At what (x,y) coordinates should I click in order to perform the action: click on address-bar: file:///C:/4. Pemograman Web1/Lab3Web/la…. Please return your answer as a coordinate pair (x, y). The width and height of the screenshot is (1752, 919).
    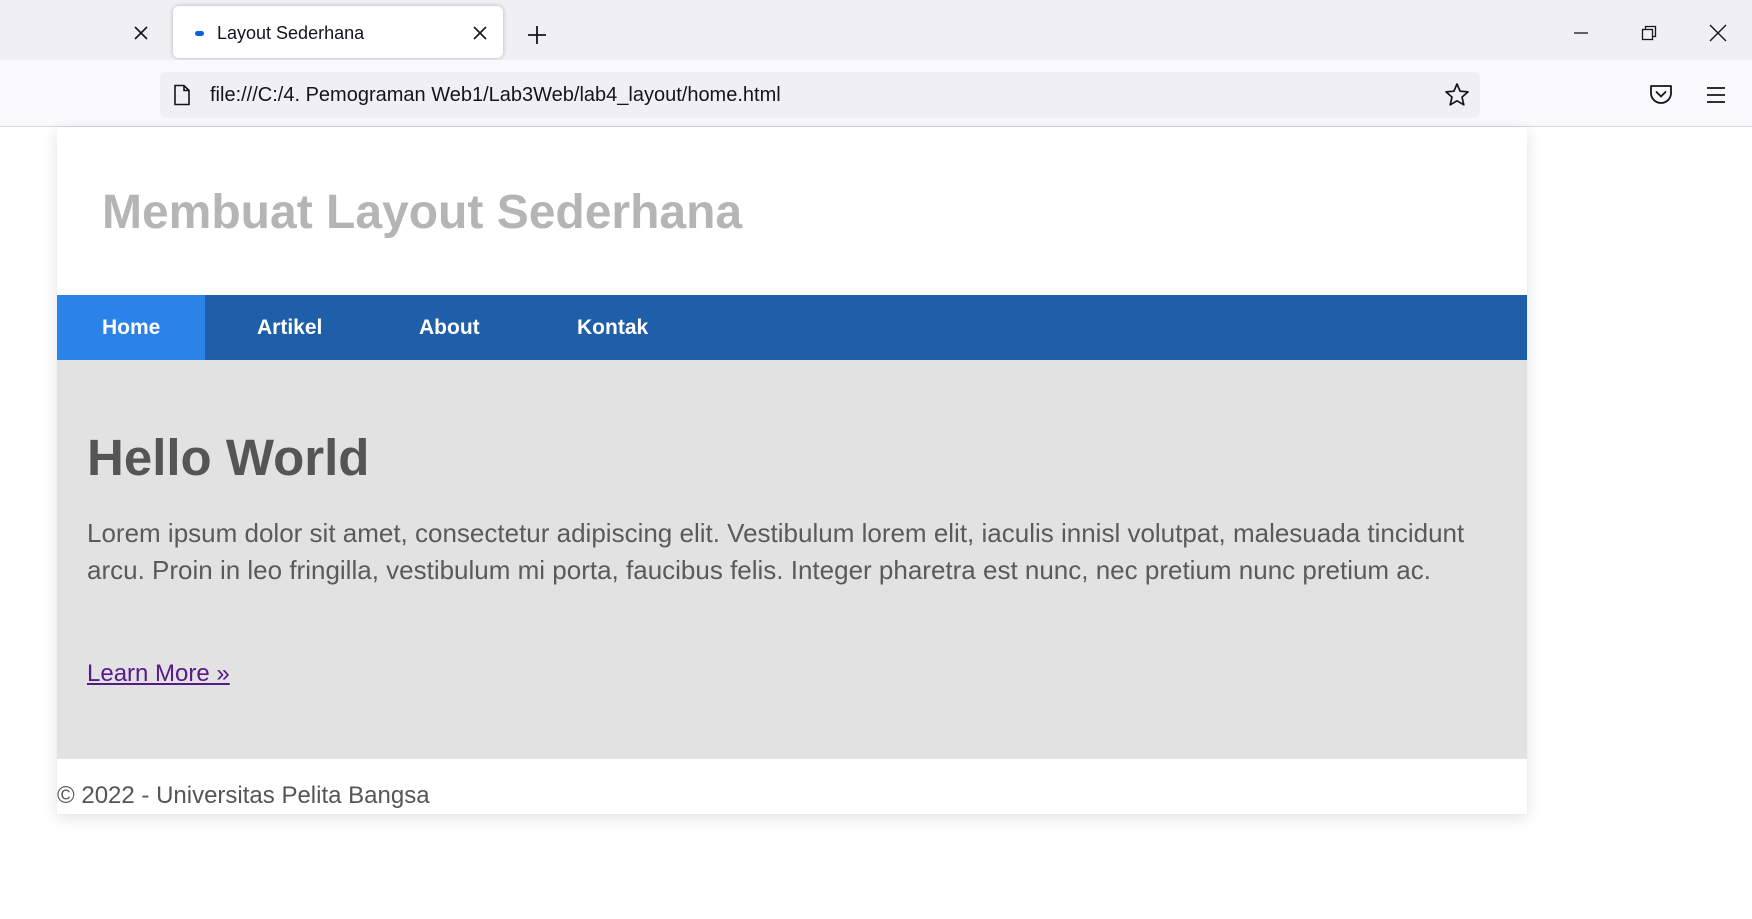
    Looking at the image, I should click on (820, 95).